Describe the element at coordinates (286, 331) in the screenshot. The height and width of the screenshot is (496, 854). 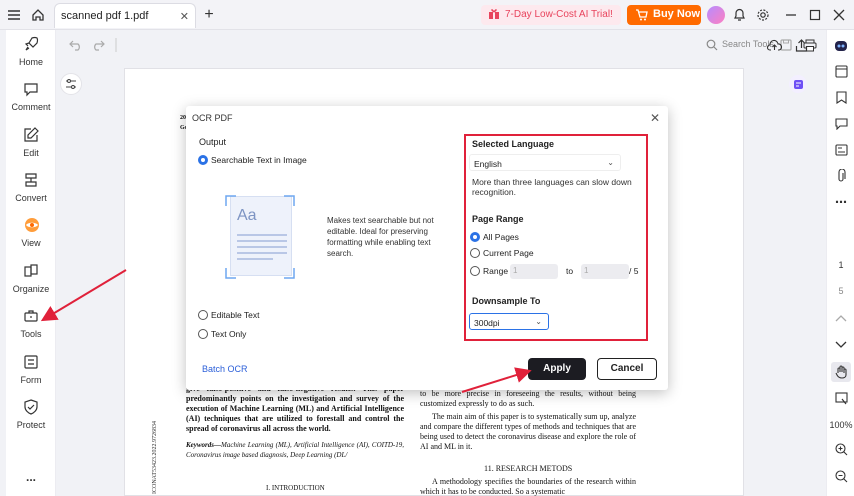
I see `annotation-arrows` at that location.